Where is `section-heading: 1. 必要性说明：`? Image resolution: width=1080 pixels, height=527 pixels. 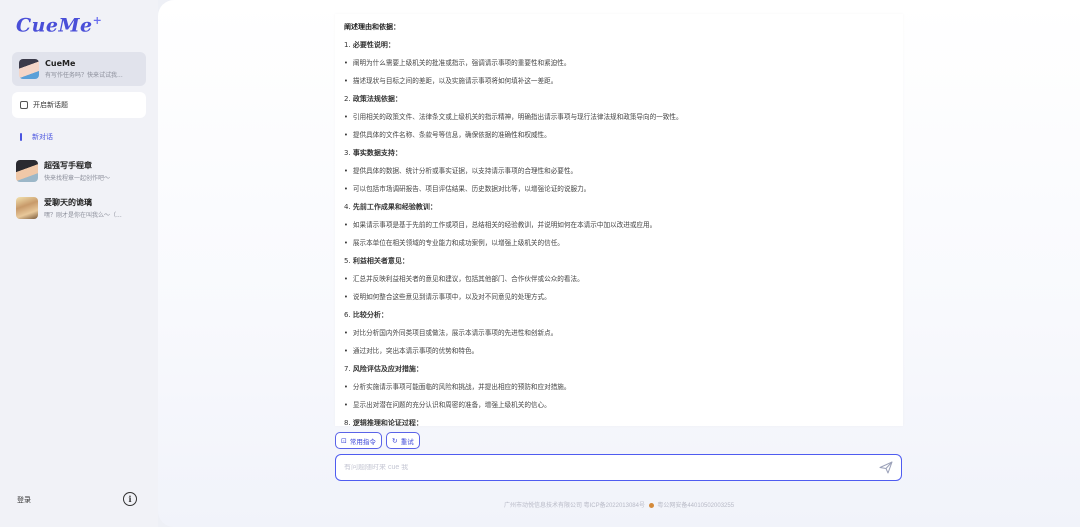 section-heading: 1. 必要性说明： is located at coordinates (369, 45).